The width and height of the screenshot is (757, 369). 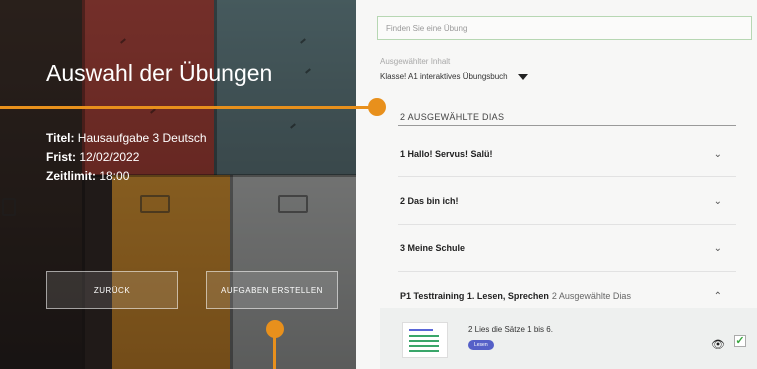 I want to click on time-value: 18:00, so click(x=113, y=176).